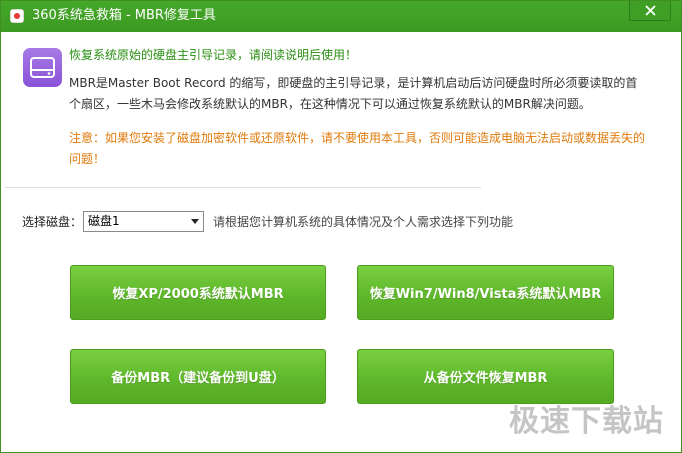  I want to click on restore-win7-mbr-button: 恢复Win7/Win8/Vista系统默认MBR, so click(485, 292).